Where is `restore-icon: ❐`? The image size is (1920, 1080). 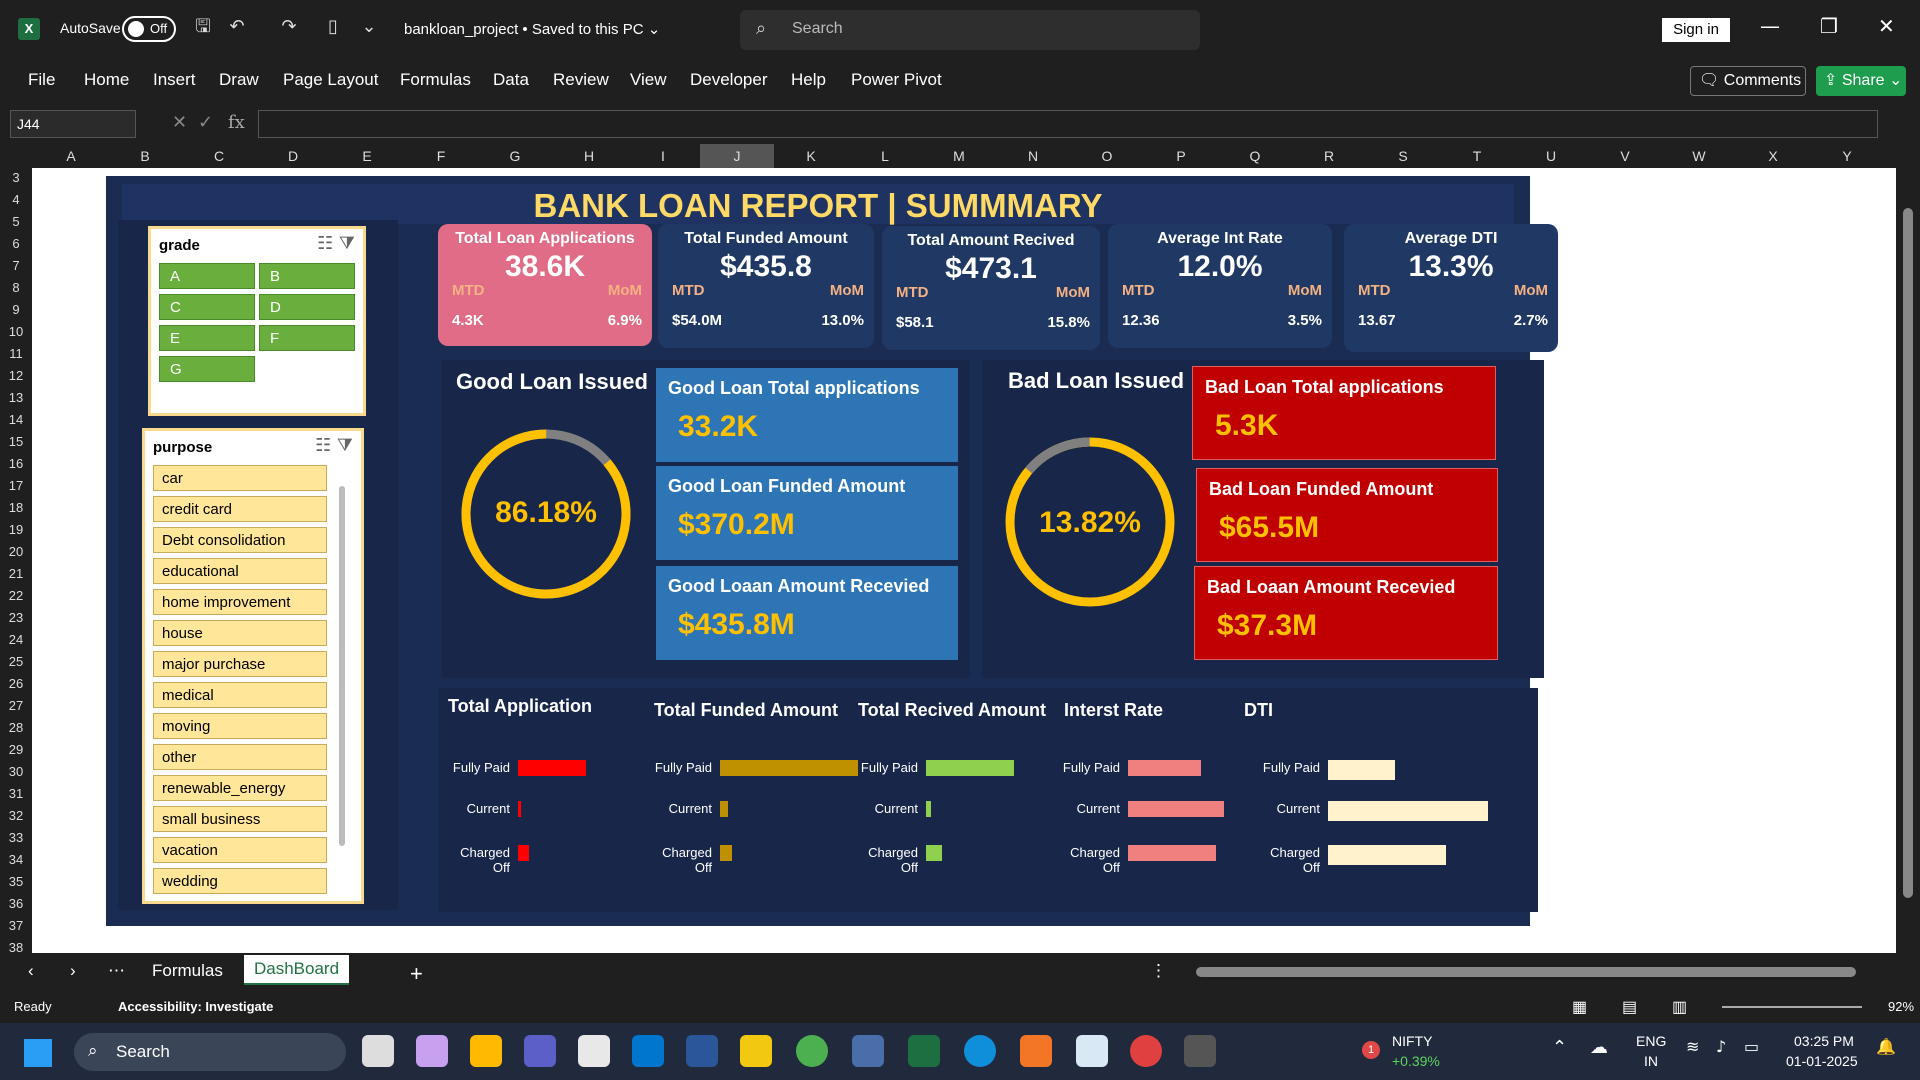 restore-icon: ❐ is located at coordinates (1829, 26).